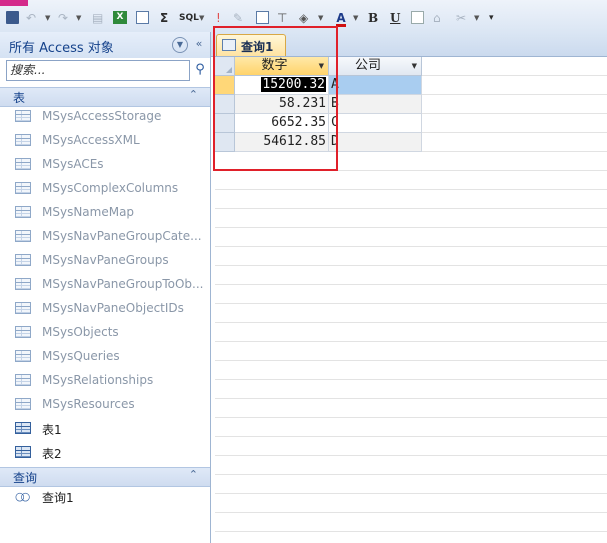 This screenshot has height=543, width=607. I want to click on table-item-msysrelationships: MSysRelationships, so click(105, 381).